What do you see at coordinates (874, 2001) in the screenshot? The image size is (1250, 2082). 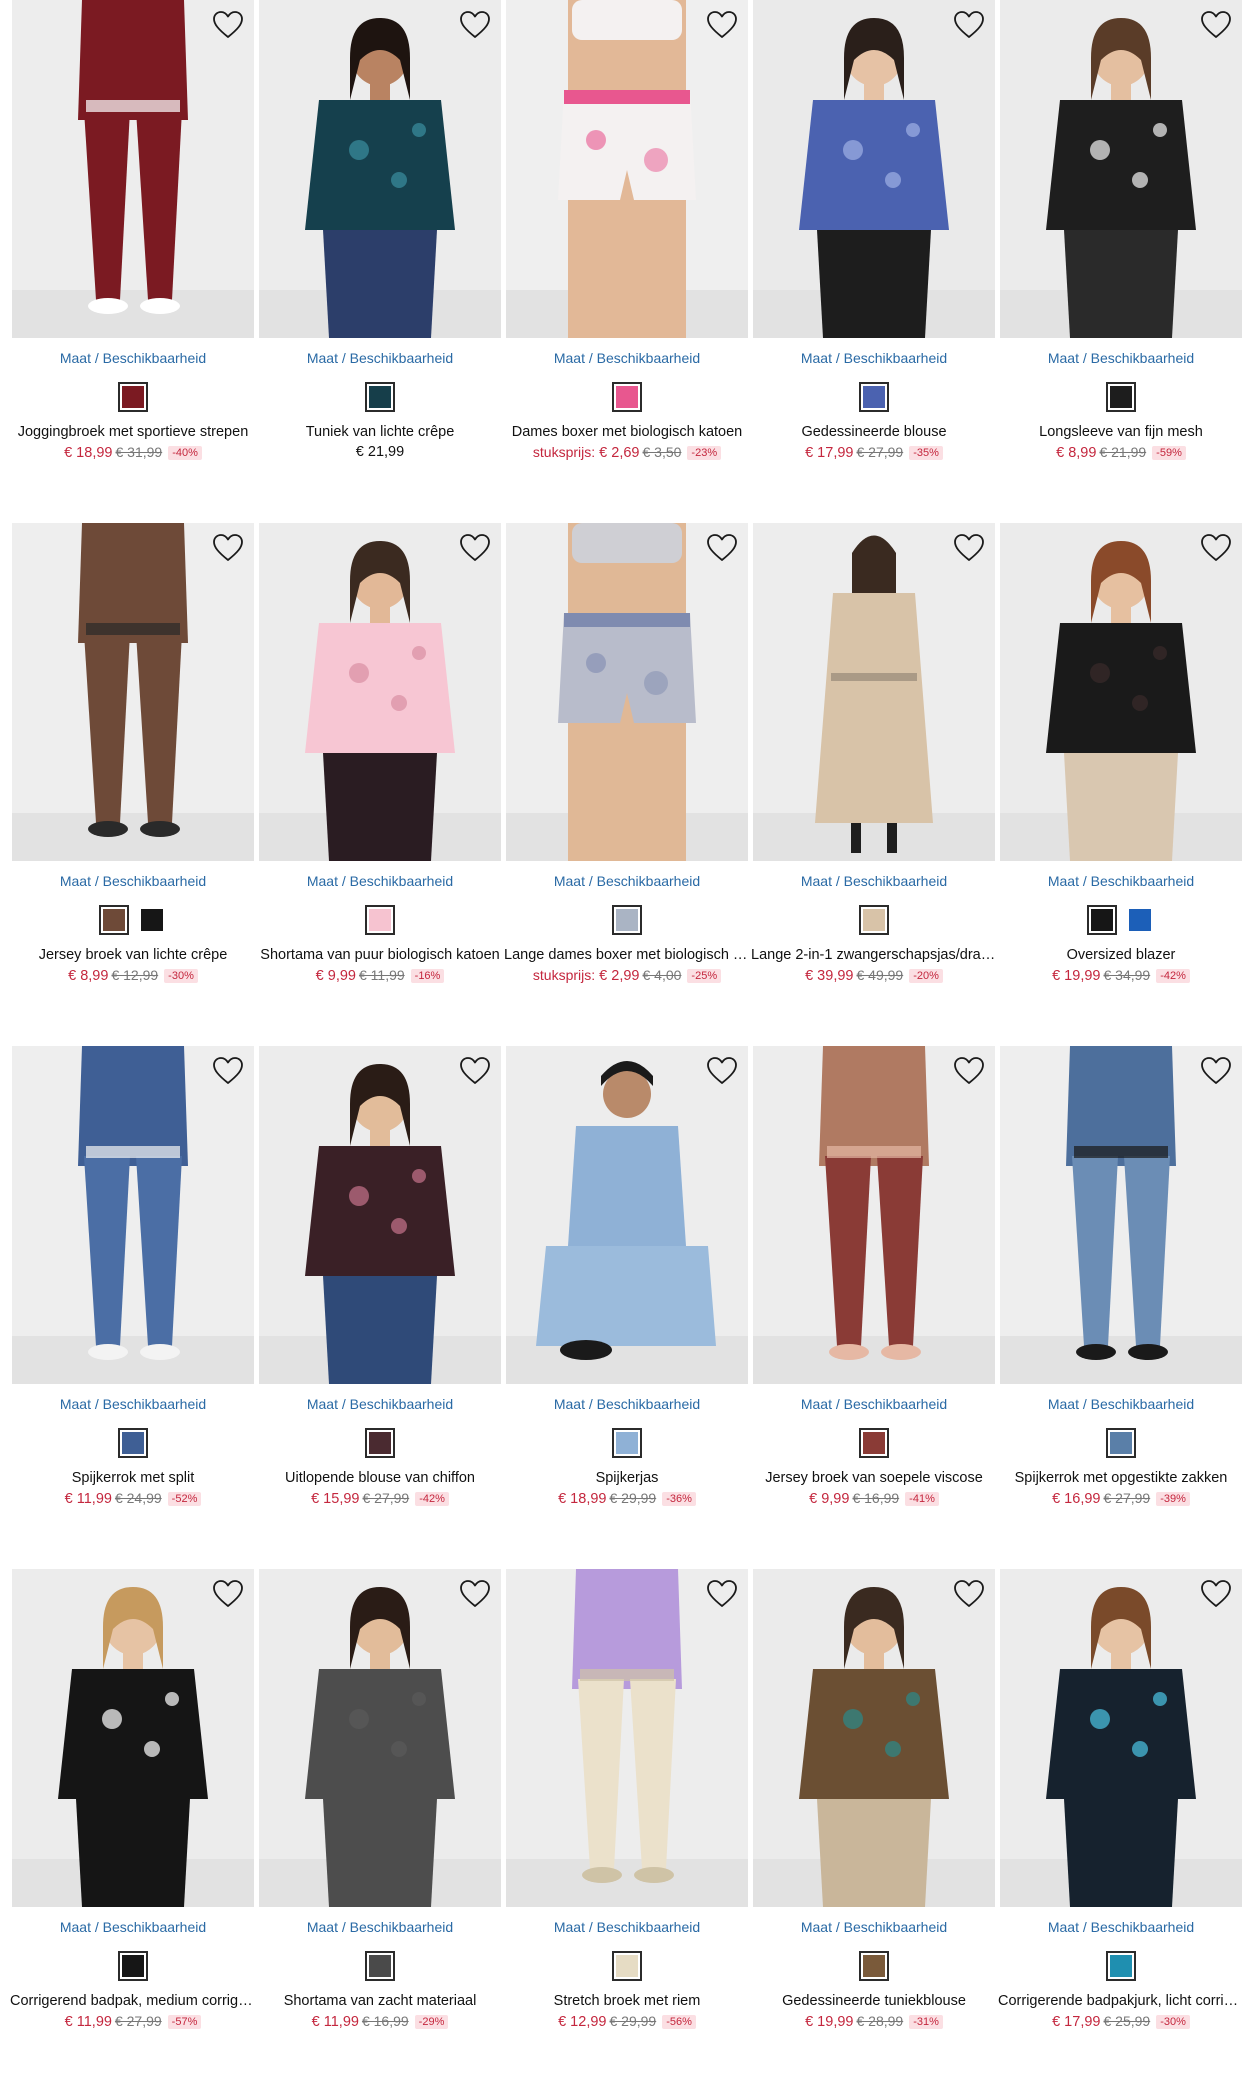 I see `product-name: Gedessineerde tuniekblouse` at bounding box center [874, 2001].